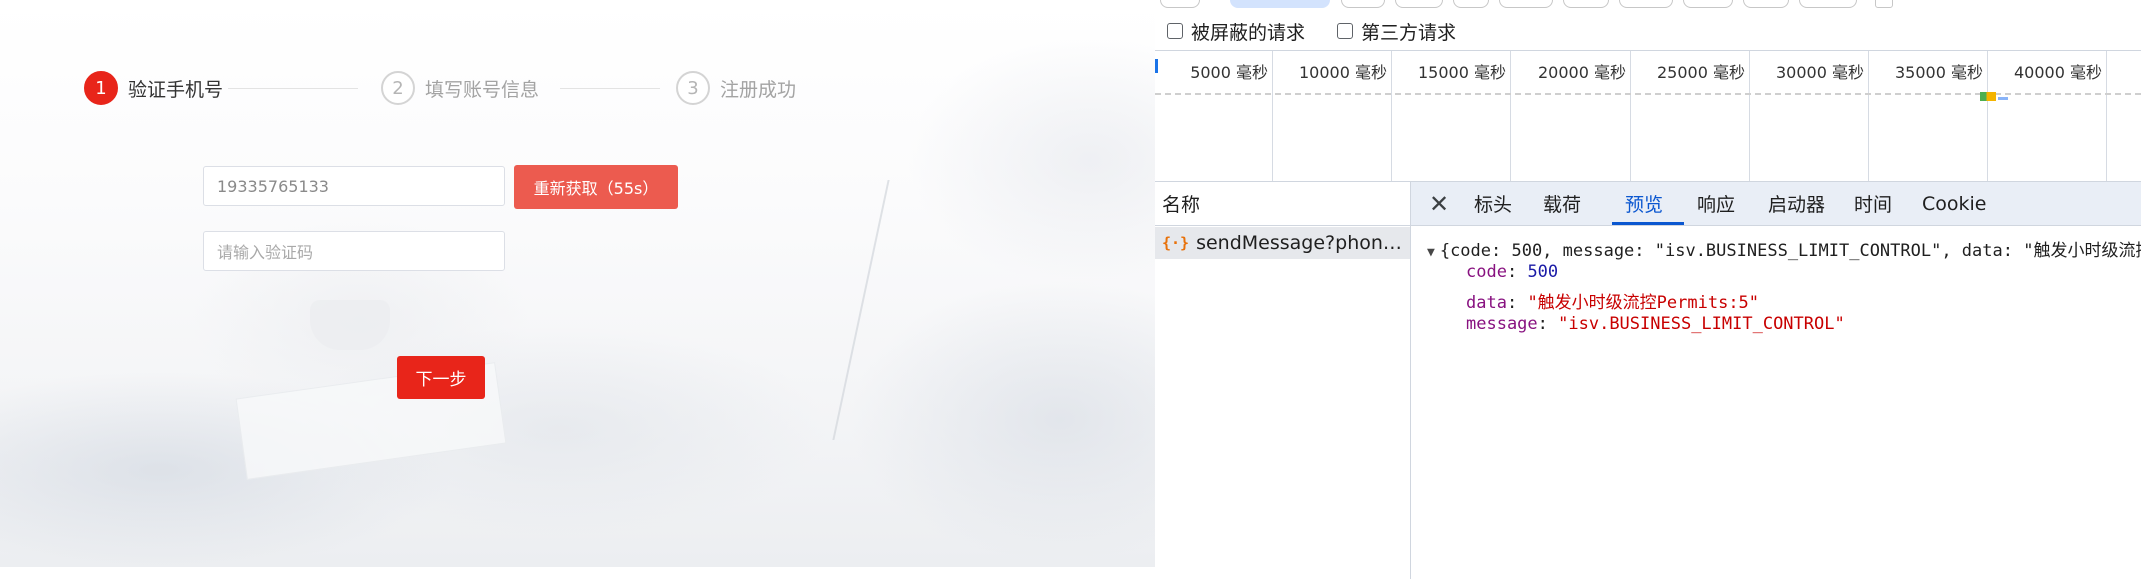 The width and height of the screenshot is (2141, 579). What do you see at coordinates (2058, 72) in the screenshot?
I see `timeline-tick-label: 40000 毫秒` at bounding box center [2058, 72].